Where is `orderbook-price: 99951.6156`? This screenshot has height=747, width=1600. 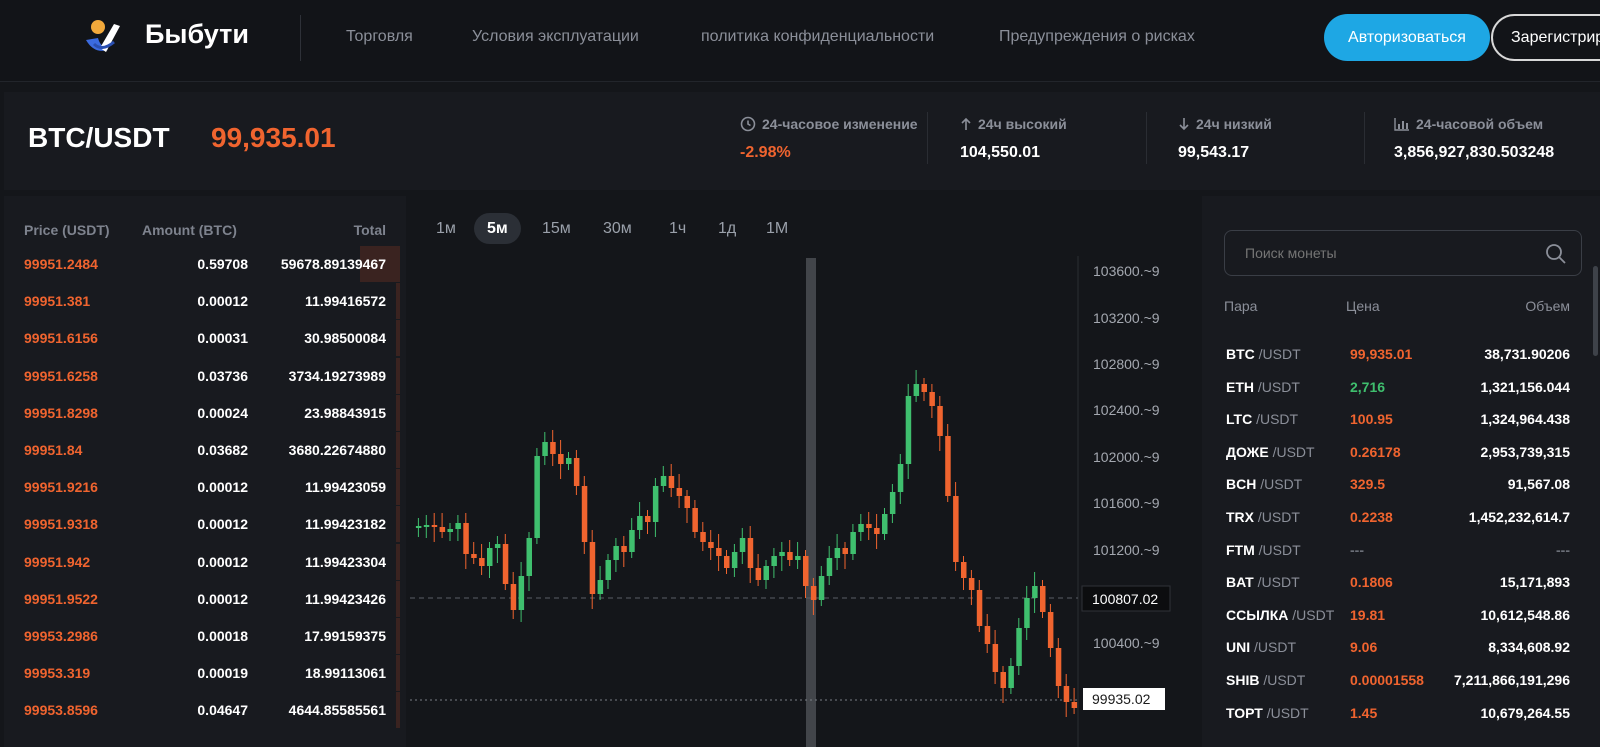 orderbook-price: 99951.6156 is located at coordinates (61, 338).